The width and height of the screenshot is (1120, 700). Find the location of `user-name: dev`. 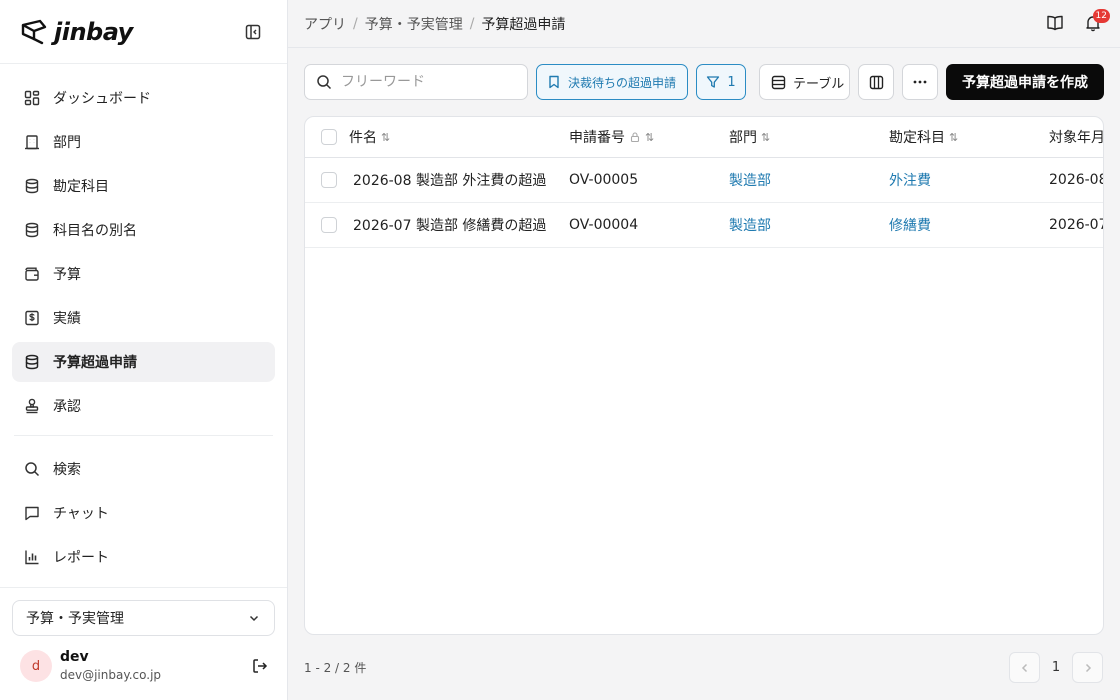

user-name: dev is located at coordinates (74, 657).